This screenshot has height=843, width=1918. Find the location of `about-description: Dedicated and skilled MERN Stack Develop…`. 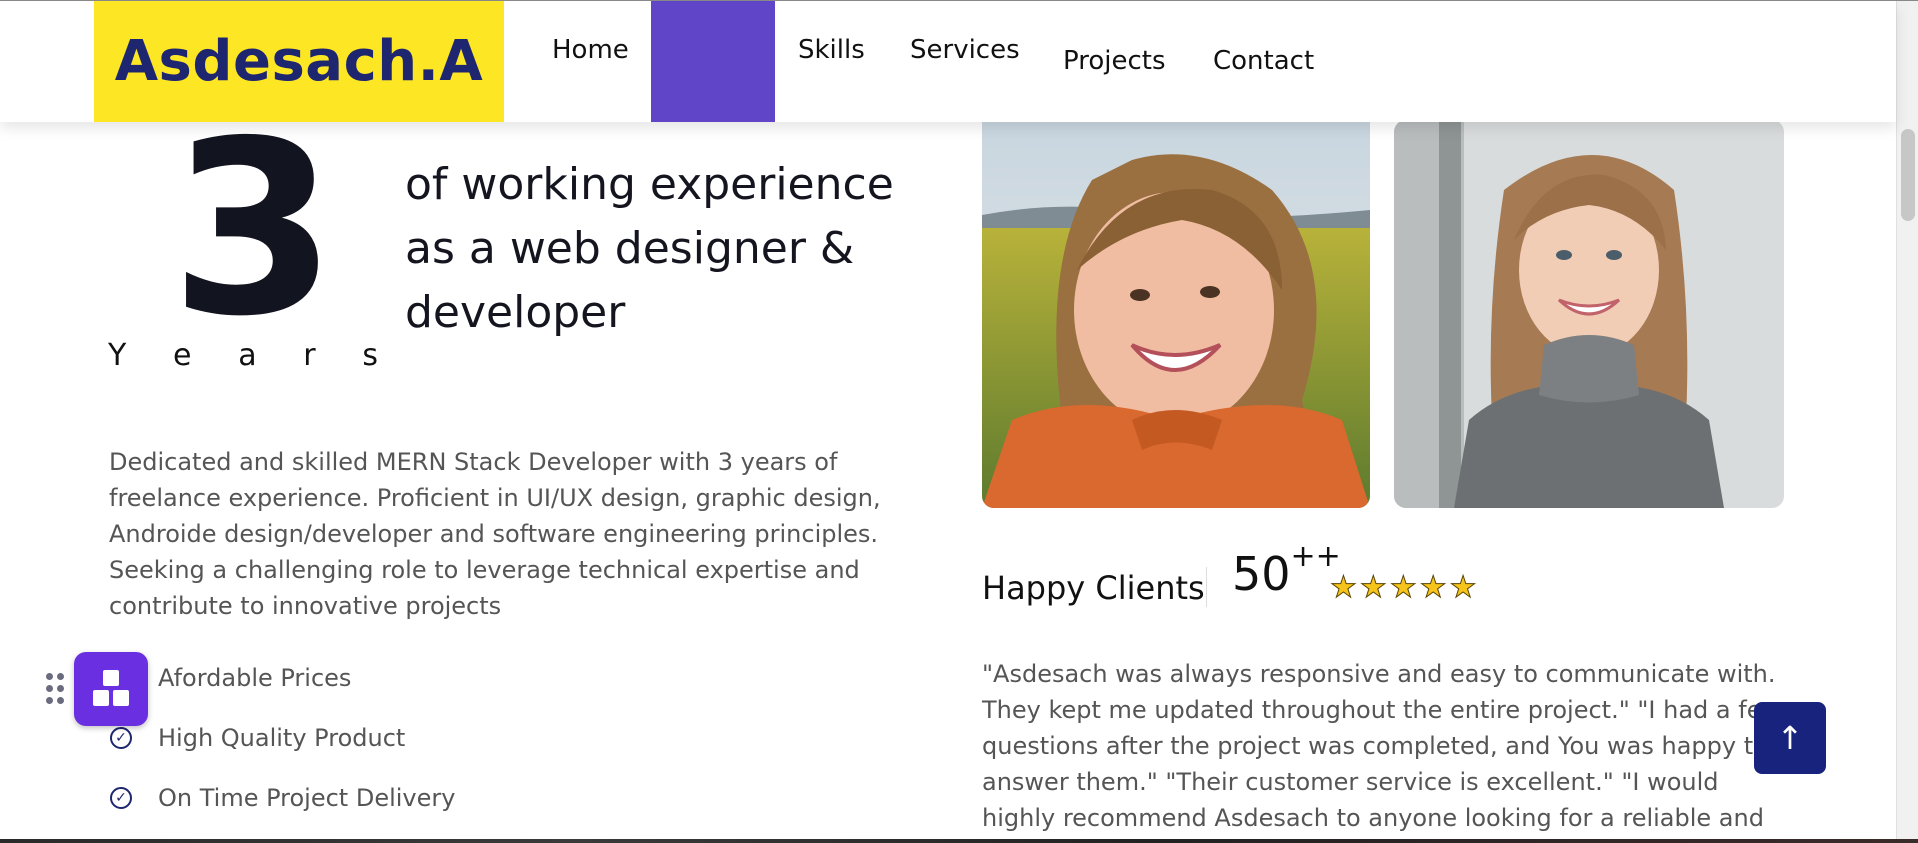

about-description: Dedicated and skilled MERN Stack Develop… is located at coordinates (495, 534).